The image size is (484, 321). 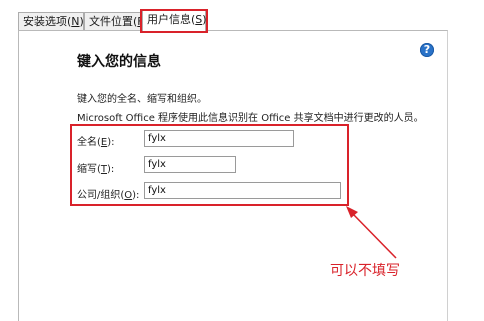 What do you see at coordinates (219, 138) in the screenshot?
I see `full-name-input` at bounding box center [219, 138].